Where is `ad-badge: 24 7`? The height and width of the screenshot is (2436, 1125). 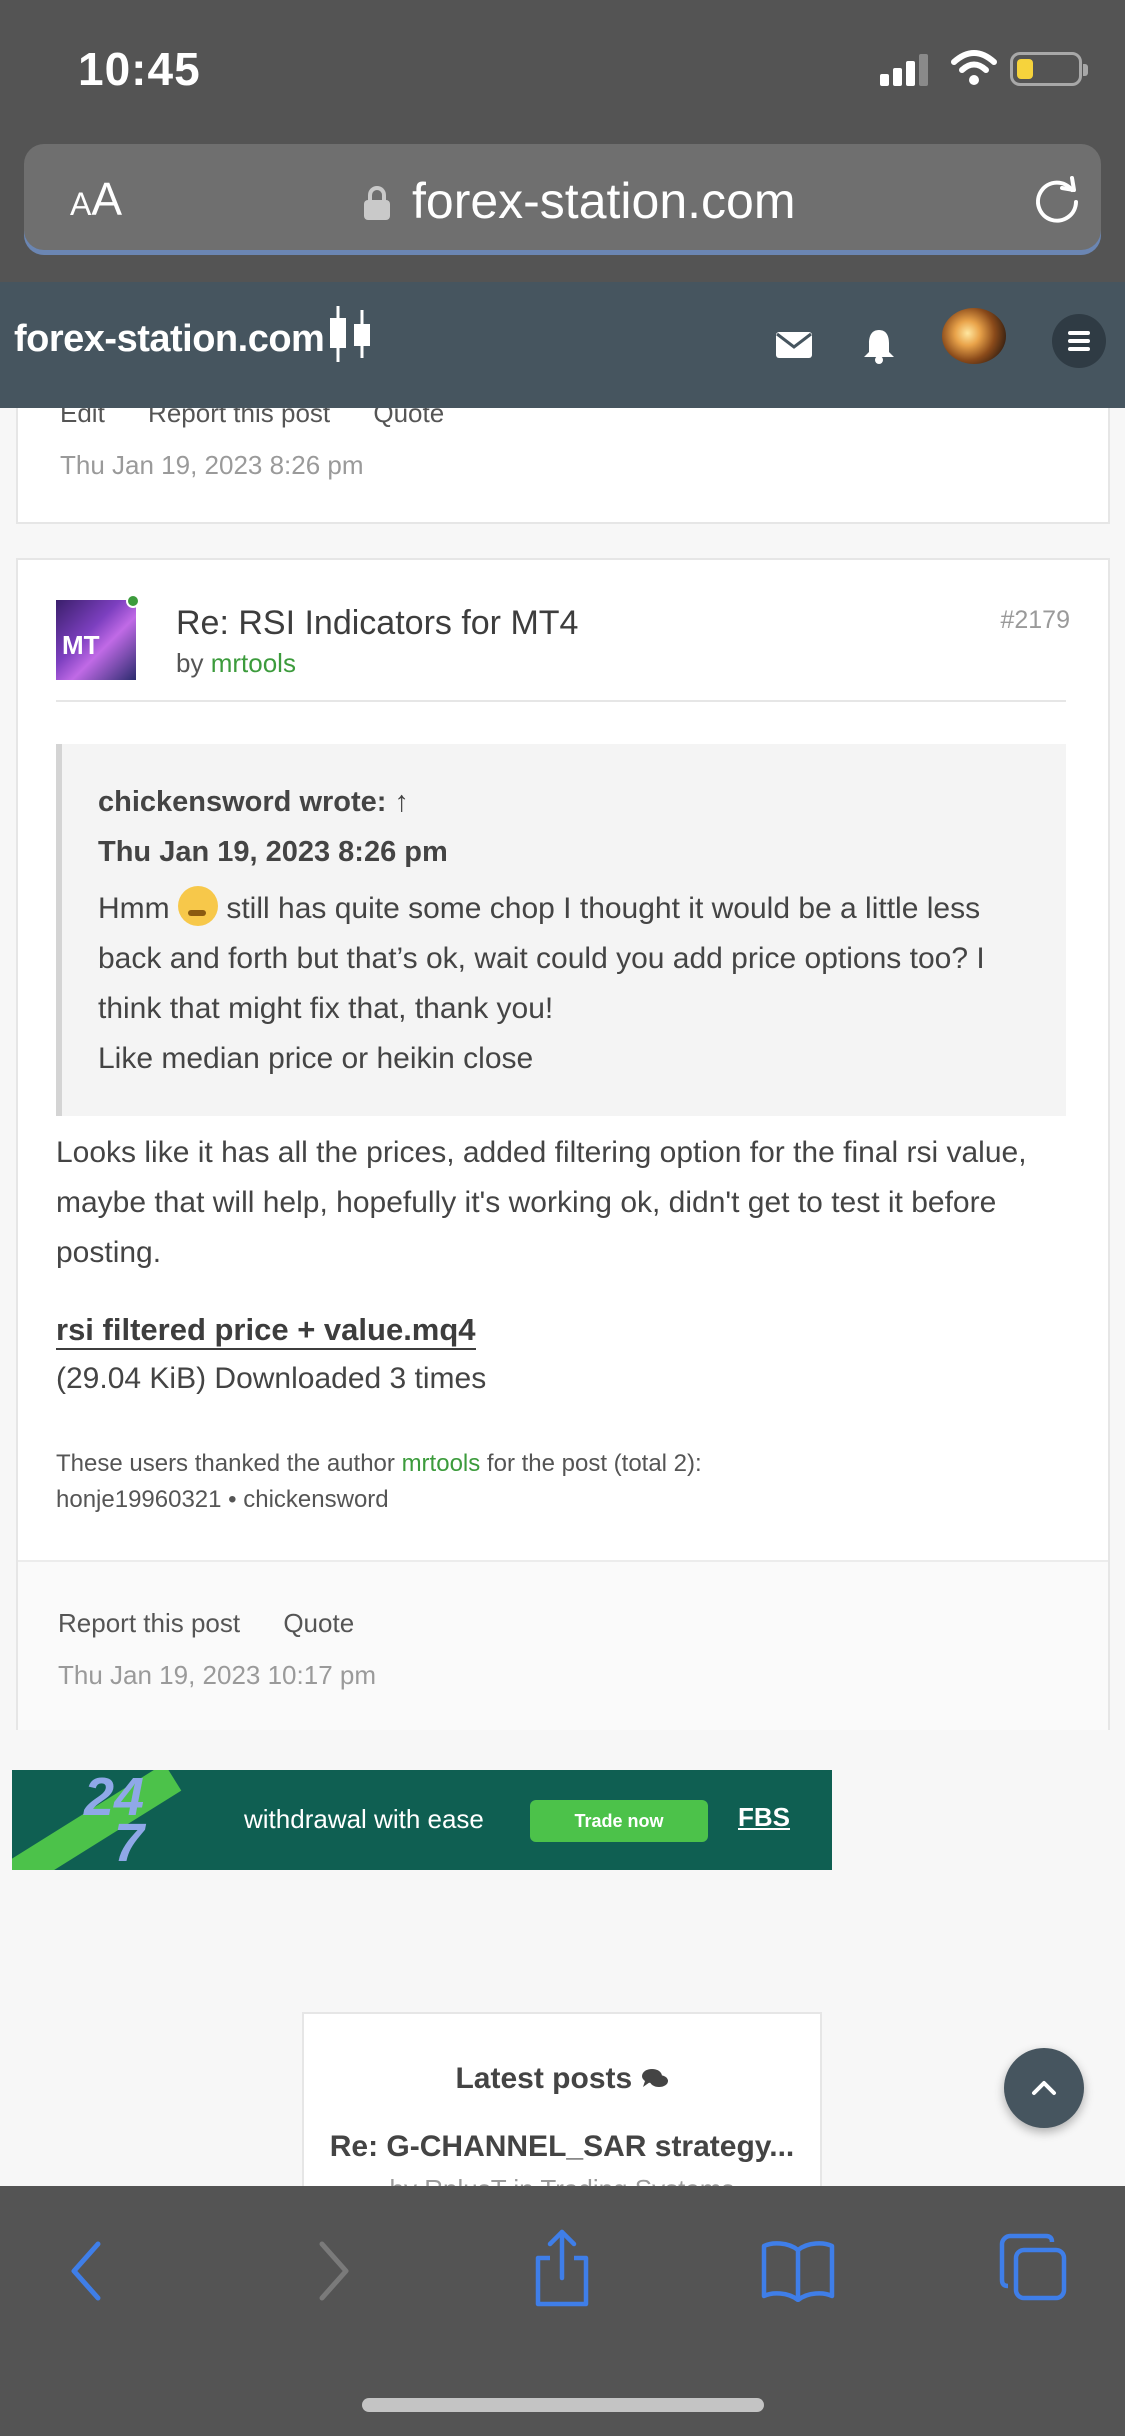 ad-badge: 24 7 is located at coordinates (114, 1820).